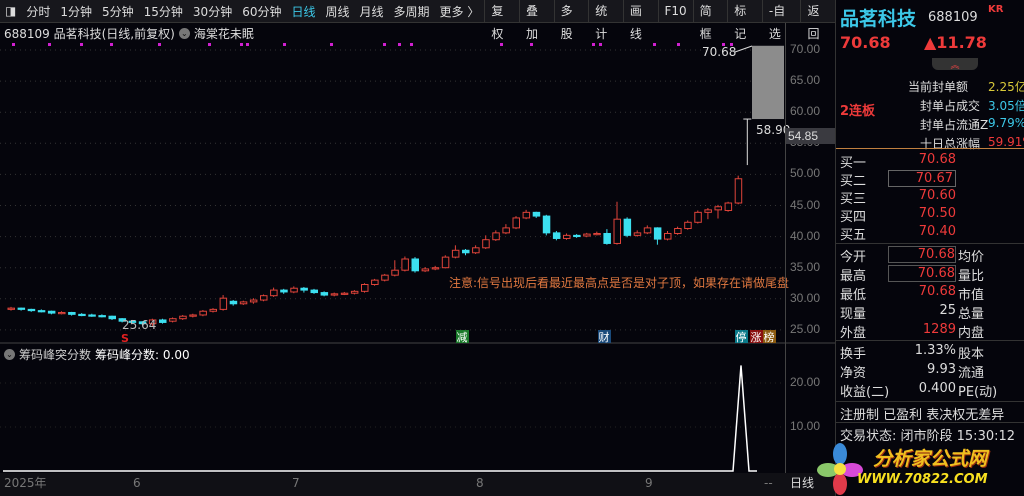 This screenshot has height=496, width=1024. Describe the element at coordinates (853, 217) in the screenshot. I see `bid-label: 买四` at that location.